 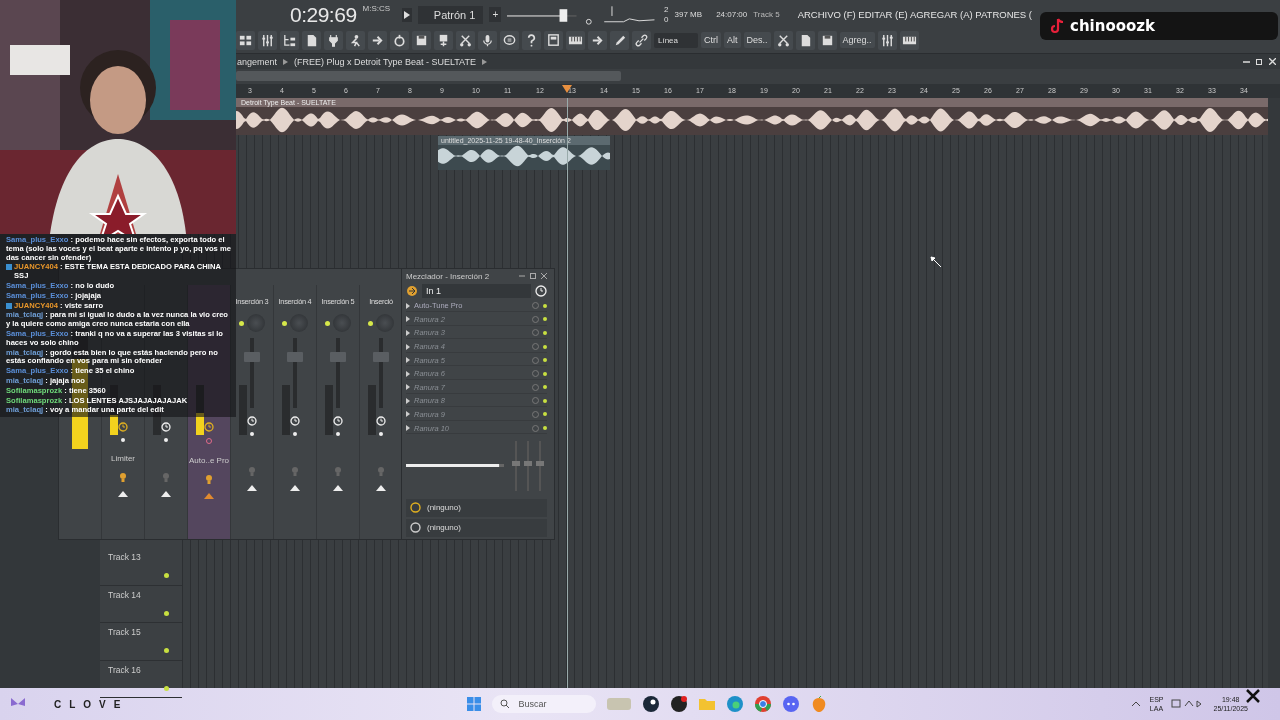 What do you see at coordinates (711, 40) in the screenshot?
I see `modifier-key: Ctrl` at bounding box center [711, 40].